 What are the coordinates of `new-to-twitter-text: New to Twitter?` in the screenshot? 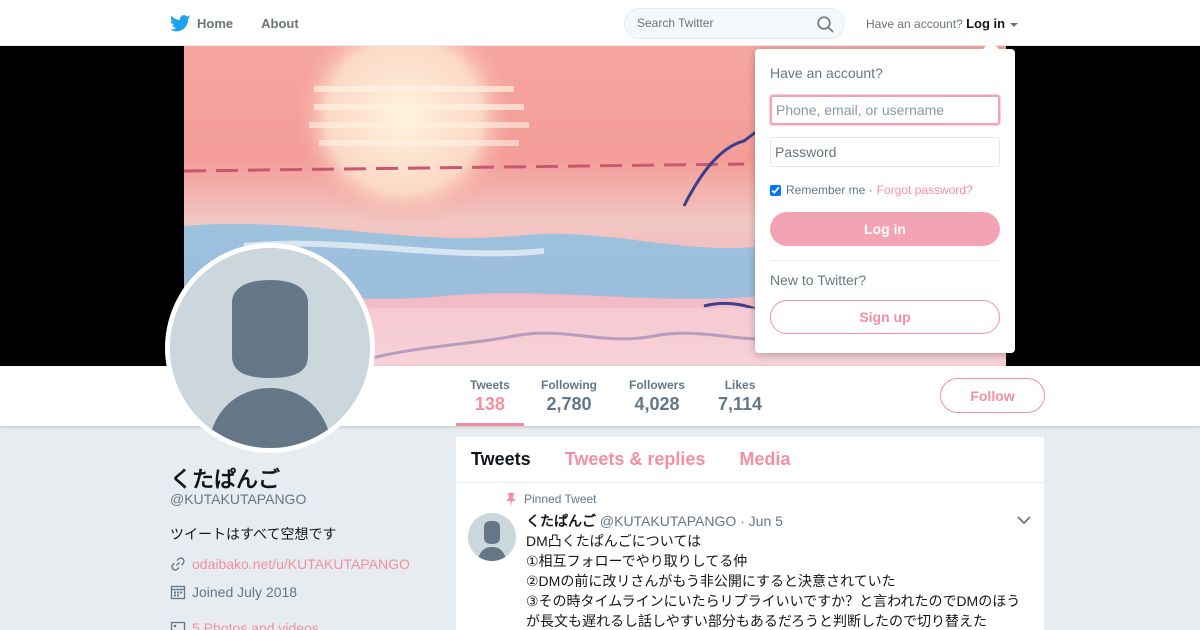 It's located at (818, 280).